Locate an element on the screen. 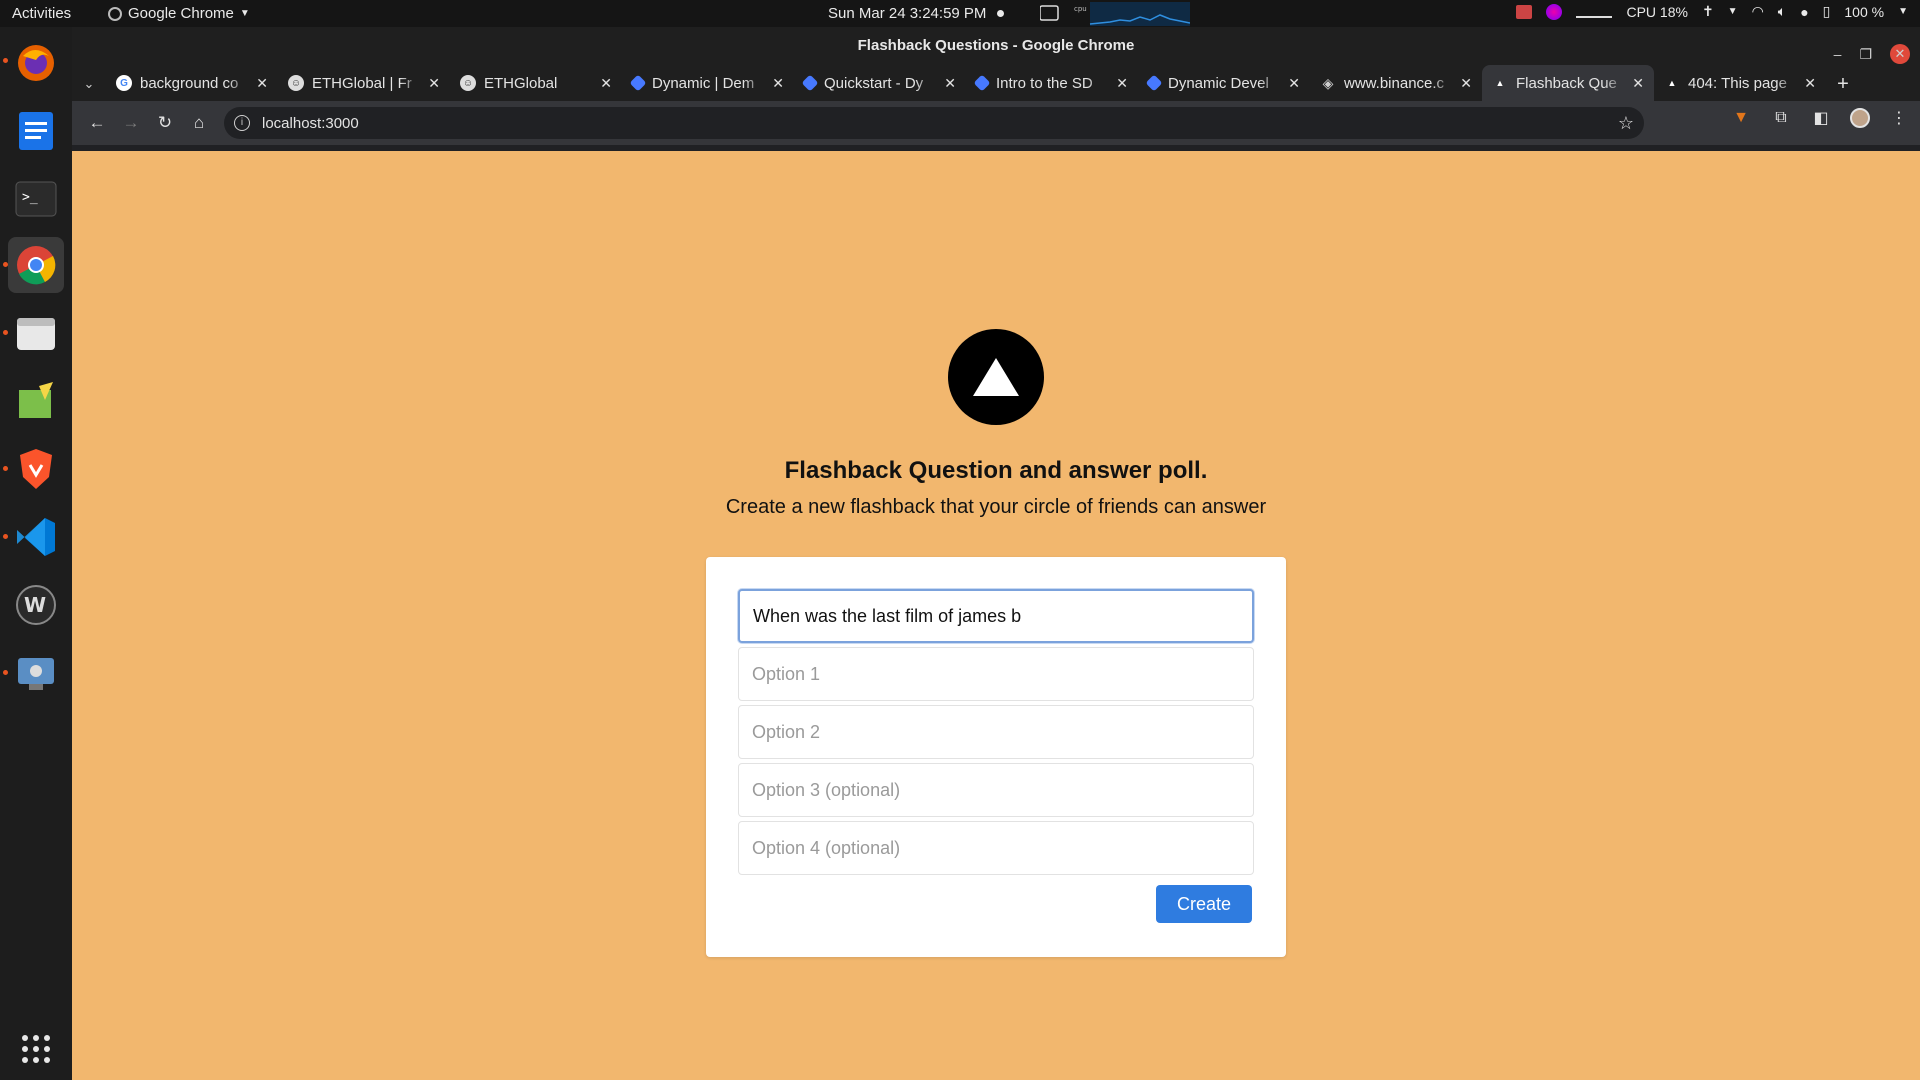 This screenshot has width=1920, height=1080. app-menu-label: Google Chrome is located at coordinates (181, 13).